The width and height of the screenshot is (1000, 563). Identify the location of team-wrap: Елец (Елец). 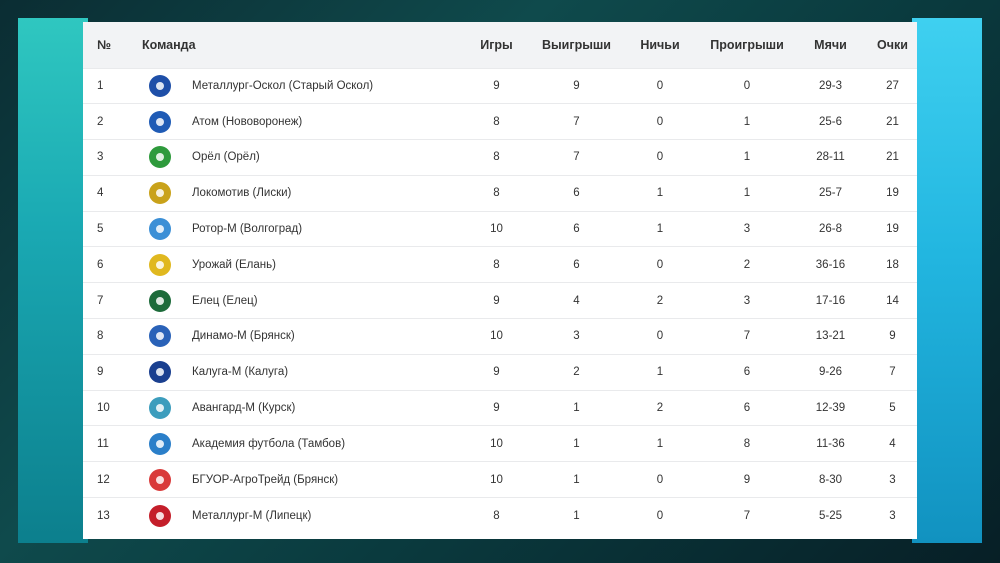
(299, 300).